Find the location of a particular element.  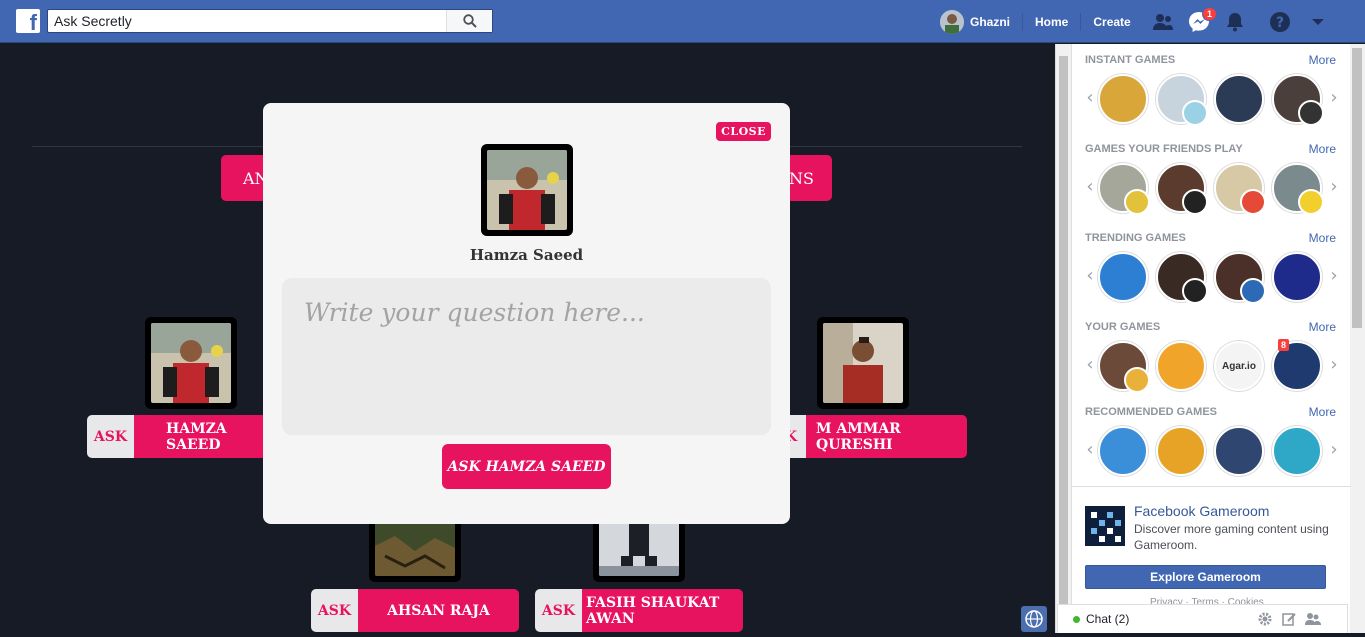

chat-bar: Chat (2) is located at coordinates (1202, 618).